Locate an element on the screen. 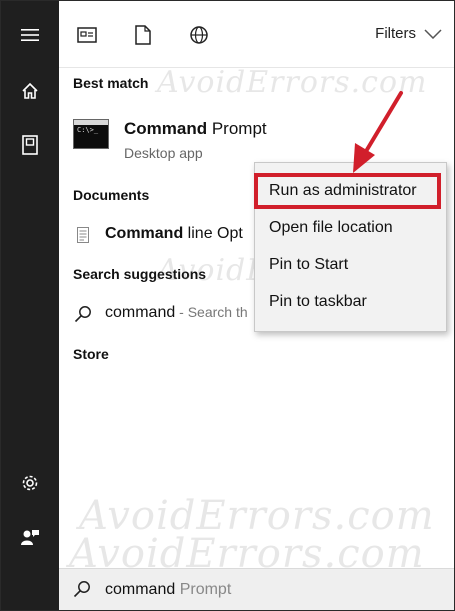 Image resolution: width=455 pixels, height=611 pixels. search-suggestions-header: Search suggestions is located at coordinates (140, 274).